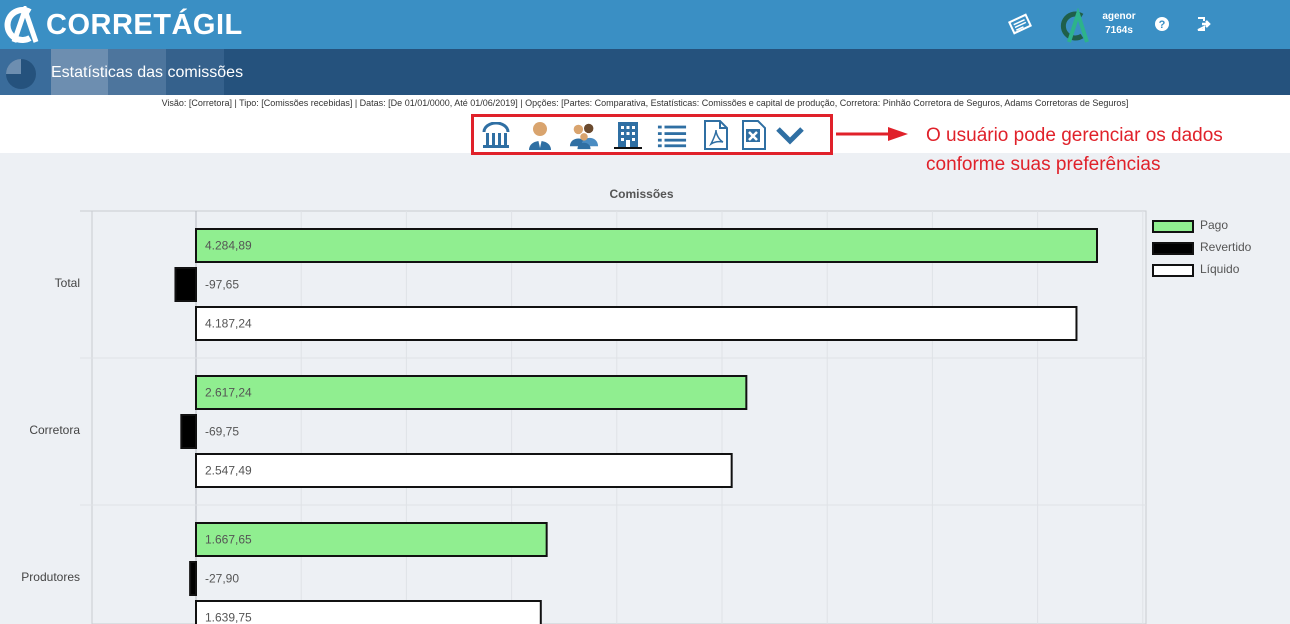 This screenshot has height=624, width=1290. I want to click on annotation-line-1: O usuário pode gerenciar os dados, so click(1074, 135).